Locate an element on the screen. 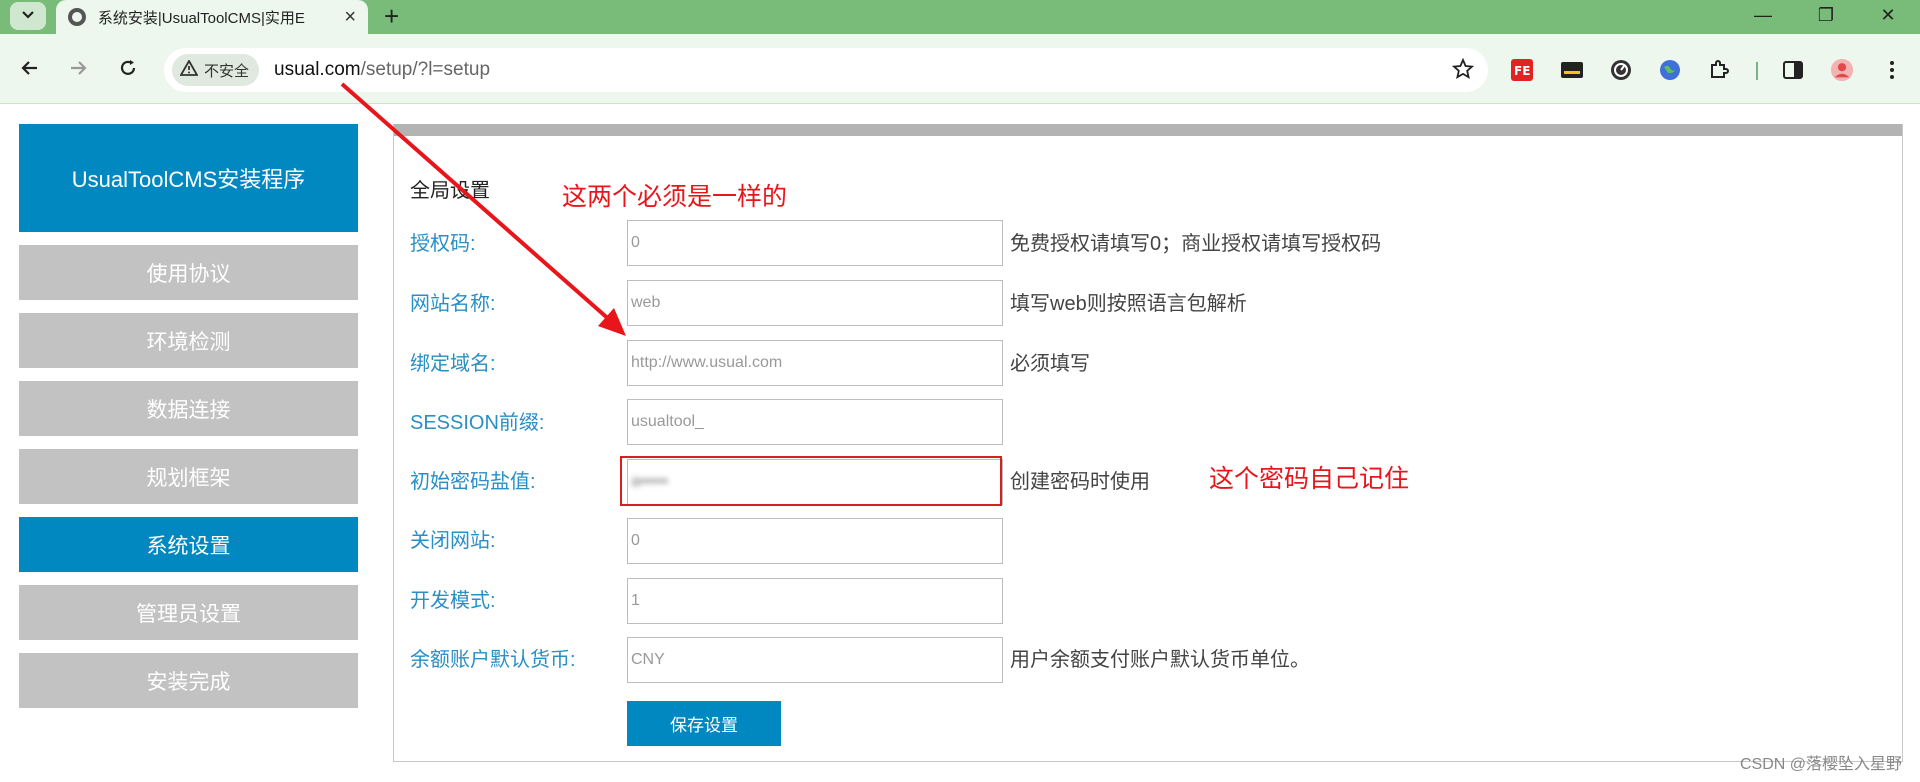 This screenshot has width=1920, height=782. step-admin-settings: 管理员设置 is located at coordinates (188, 612).